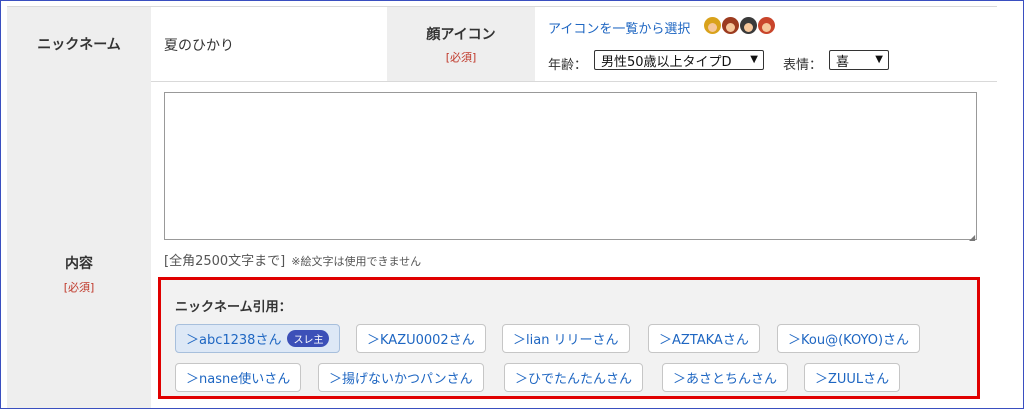  I want to click on content-label-cell: 内容 [必須], so click(79, 244).